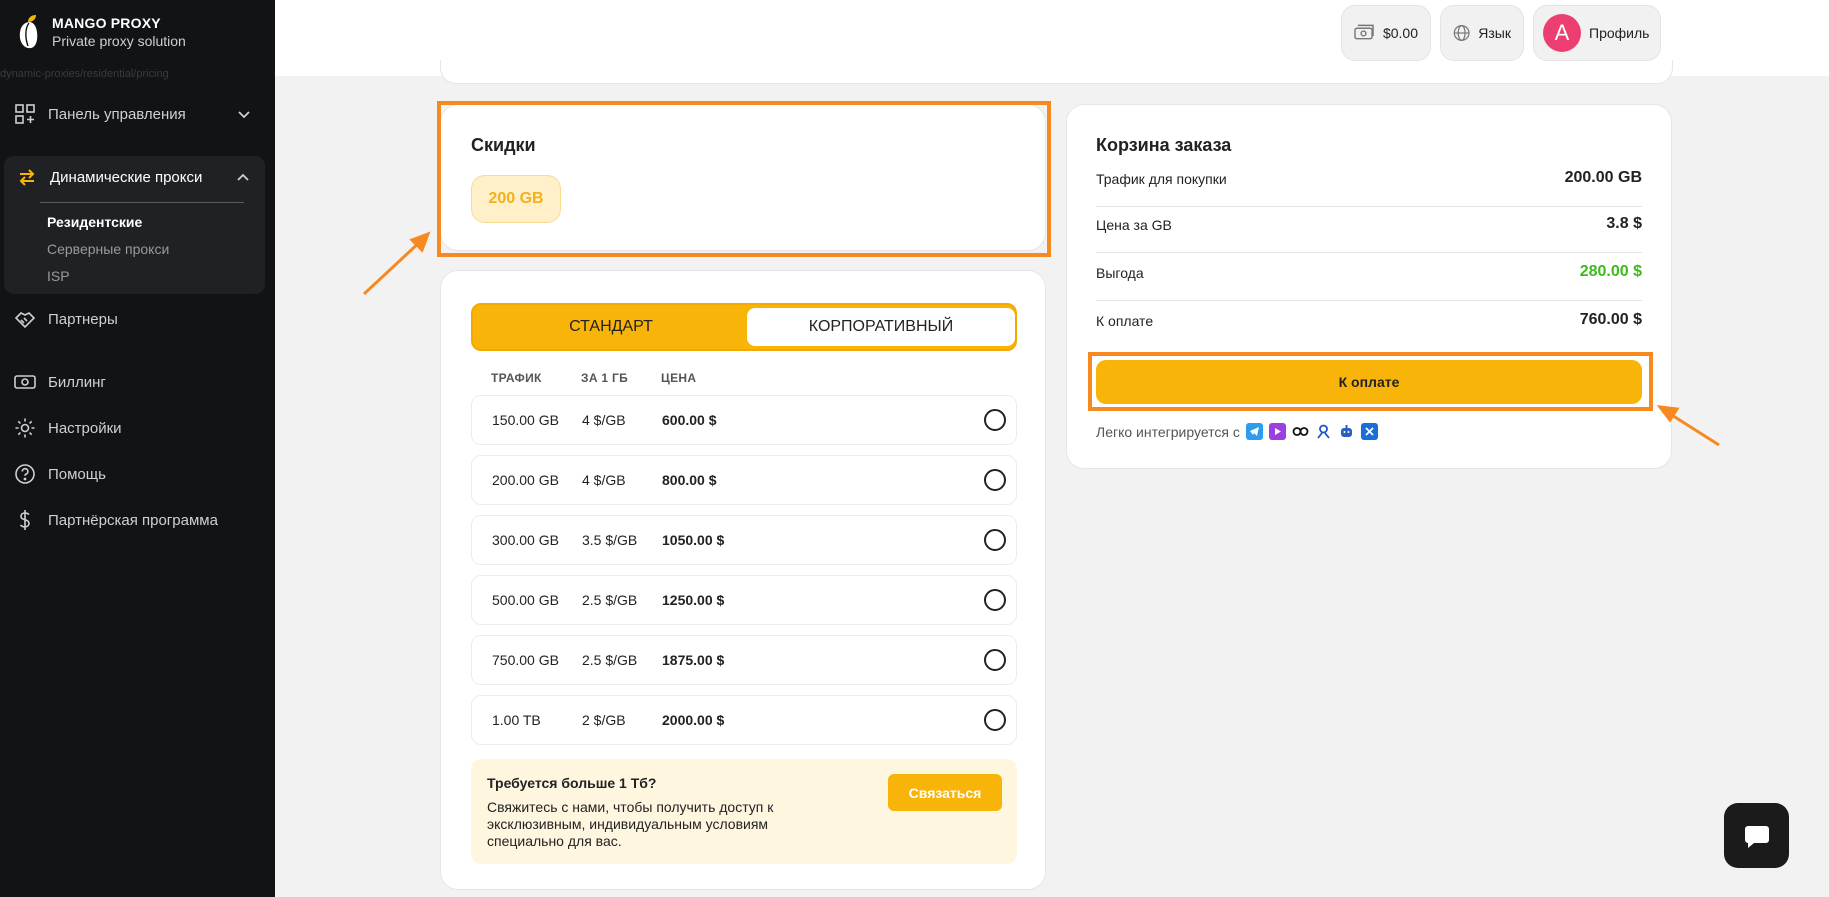 The height and width of the screenshot is (897, 1829). Describe the element at coordinates (1369, 325) in the screenshot. I see `cart-row-total: К оплате 760.00 $` at that location.